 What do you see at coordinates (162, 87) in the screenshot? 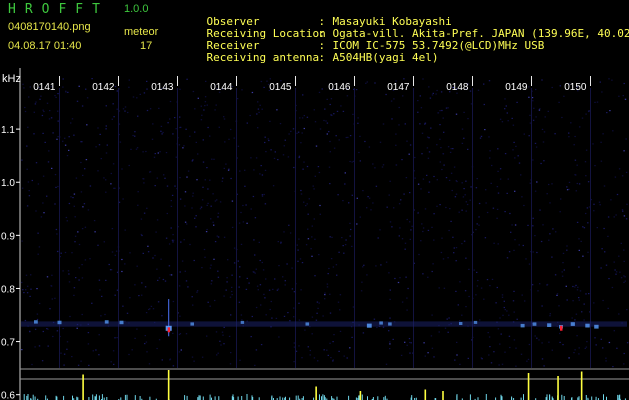
I see `x-tick-label: 0143` at bounding box center [162, 87].